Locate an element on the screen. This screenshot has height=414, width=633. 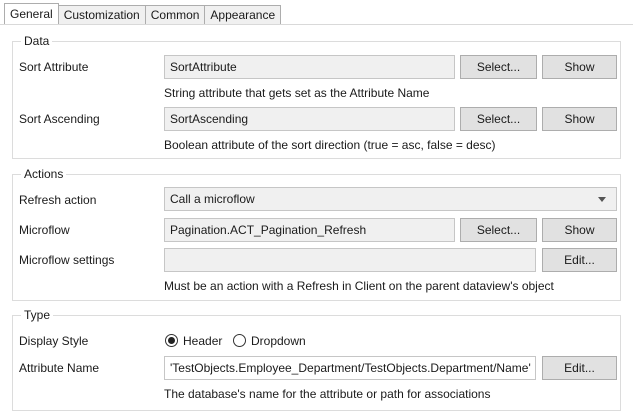
header-radio-label: Header is located at coordinates (203, 341).